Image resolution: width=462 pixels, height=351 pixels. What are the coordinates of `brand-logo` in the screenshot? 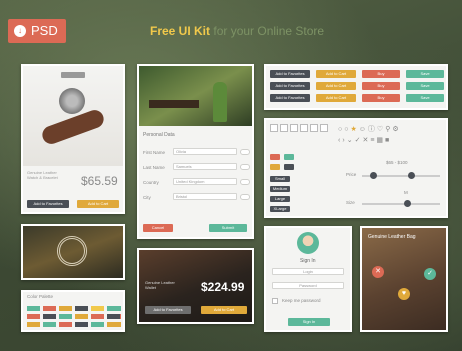 It's located at (73, 75).